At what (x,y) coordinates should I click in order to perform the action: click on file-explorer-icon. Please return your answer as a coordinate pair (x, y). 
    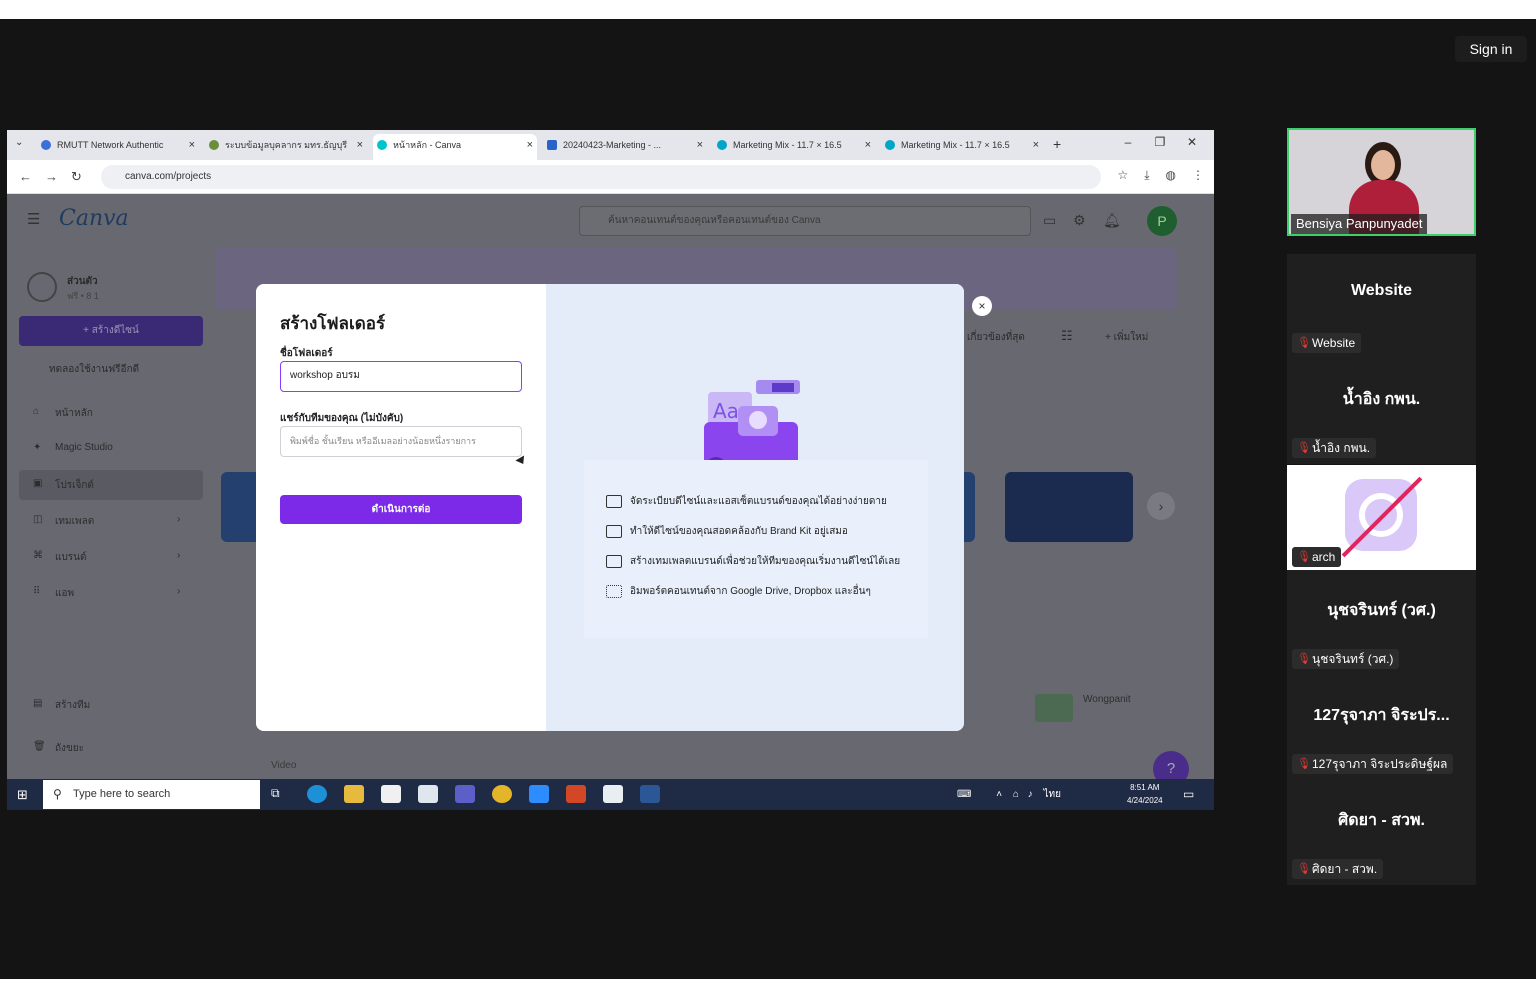
    Looking at the image, I should click on (354, 794).